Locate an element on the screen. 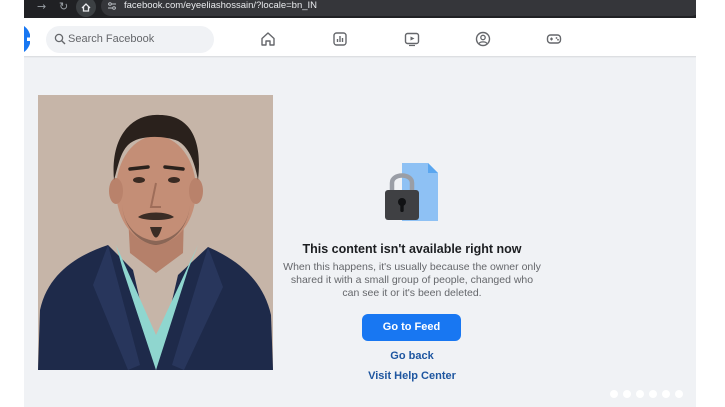 The height and width of the screenshot is (407, 725). groups-icon is located at coordinates (483, 39).